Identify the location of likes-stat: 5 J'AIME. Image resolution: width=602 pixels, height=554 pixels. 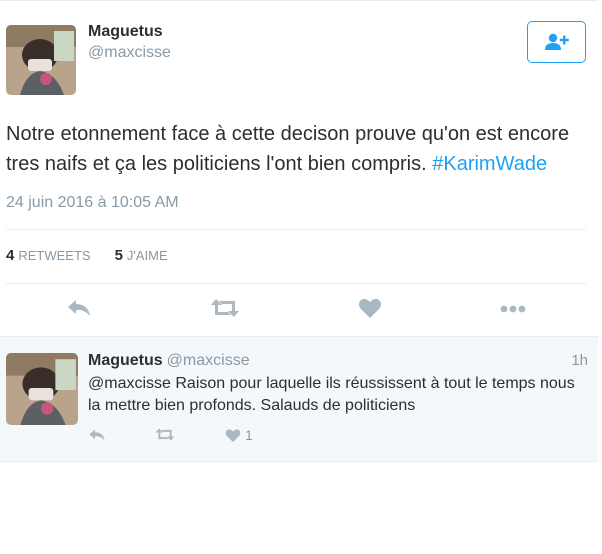
(141, 255).